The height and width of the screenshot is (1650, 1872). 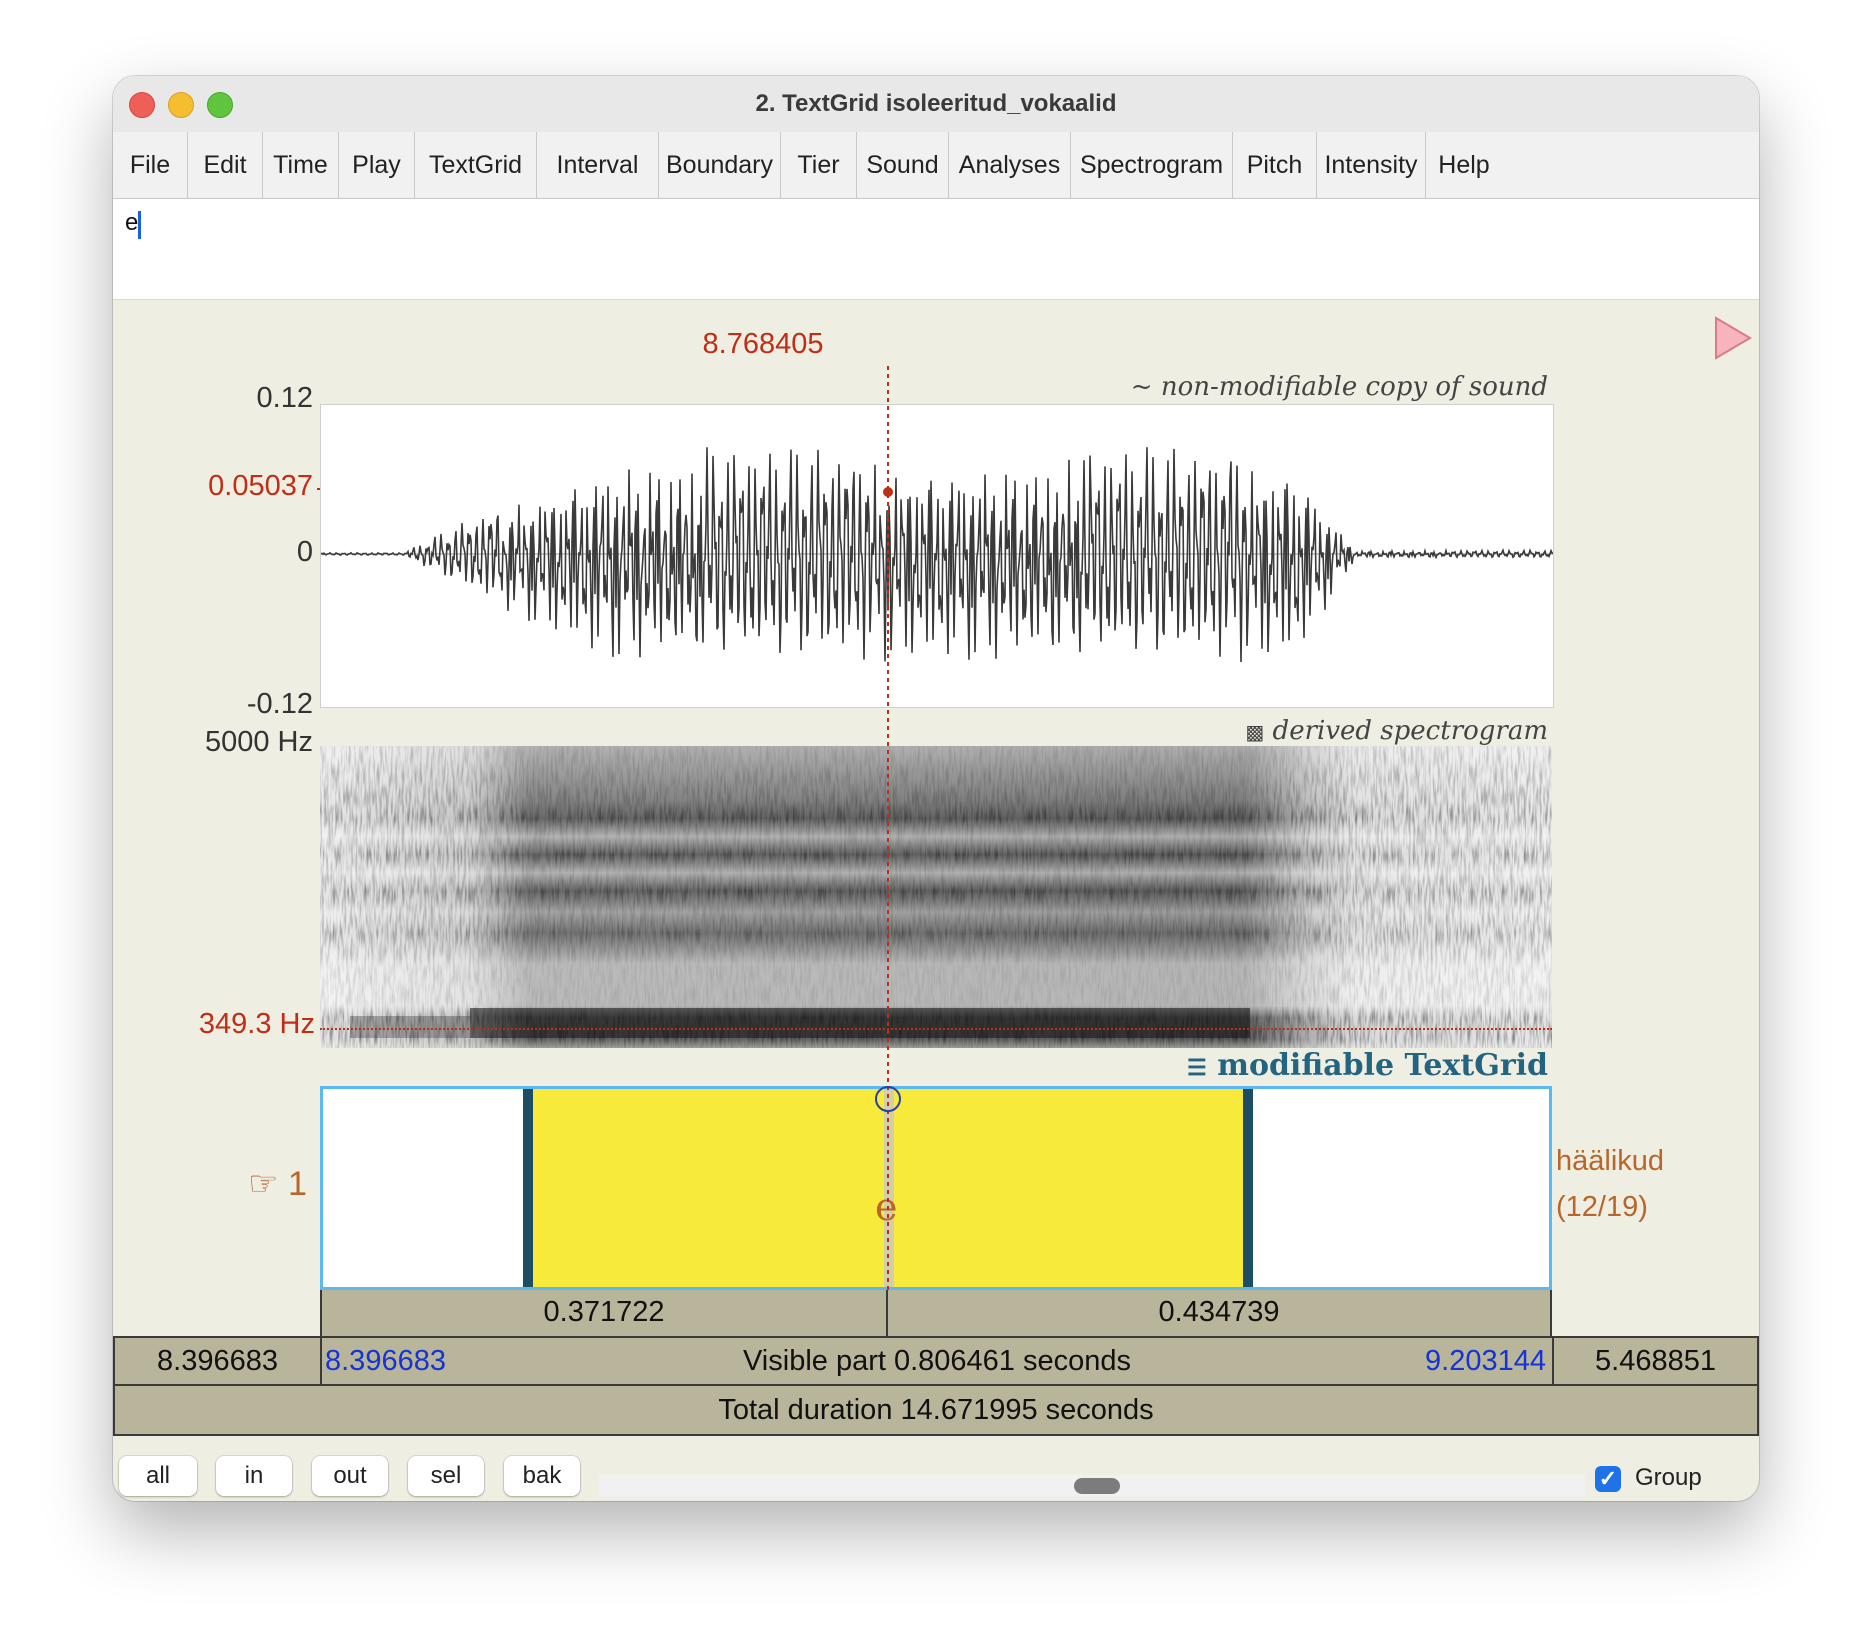 What do you see at coordinates (1219, 1314) in the screenshot?
I see `duration-right: 0.434739` at bounding box center [1219, 1314].